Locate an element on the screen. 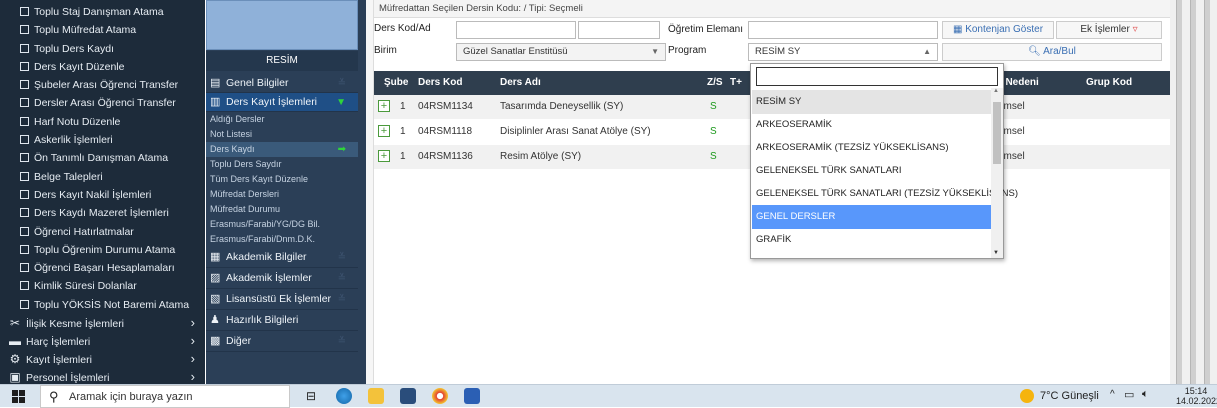  windows-start-icon is located at coordinates (18, 396).